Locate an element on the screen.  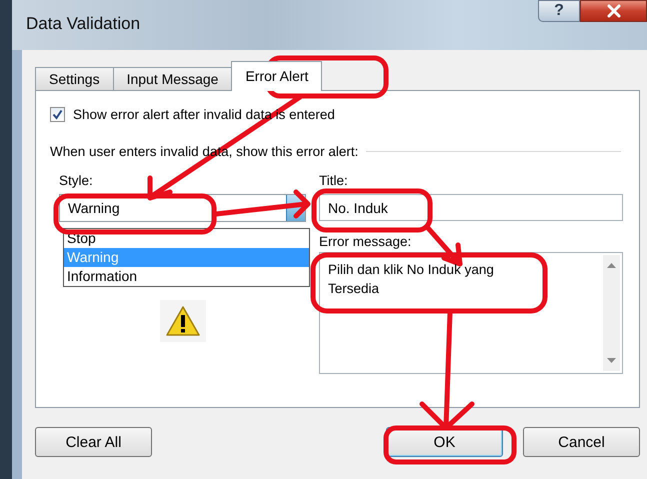
scrollbar is located at coordinates (611, 313).